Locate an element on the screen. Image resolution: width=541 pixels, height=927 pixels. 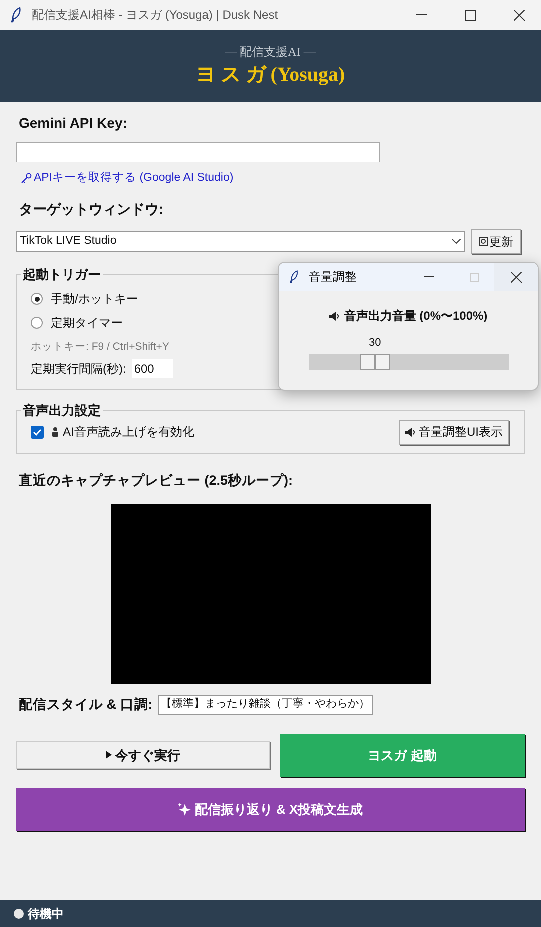
style-select: 【標準】まったり雑談（丁寧・やわらか） is located at coordinates (265, 704).